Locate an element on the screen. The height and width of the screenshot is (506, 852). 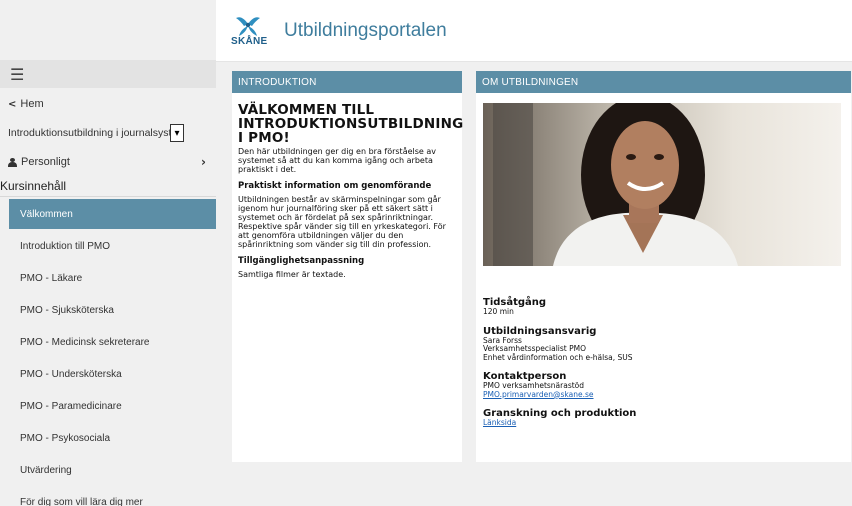
nav-item-medicinsk-sekreterare: PMO - Medicinsk sekreterare is located at coordinates (108, 342).